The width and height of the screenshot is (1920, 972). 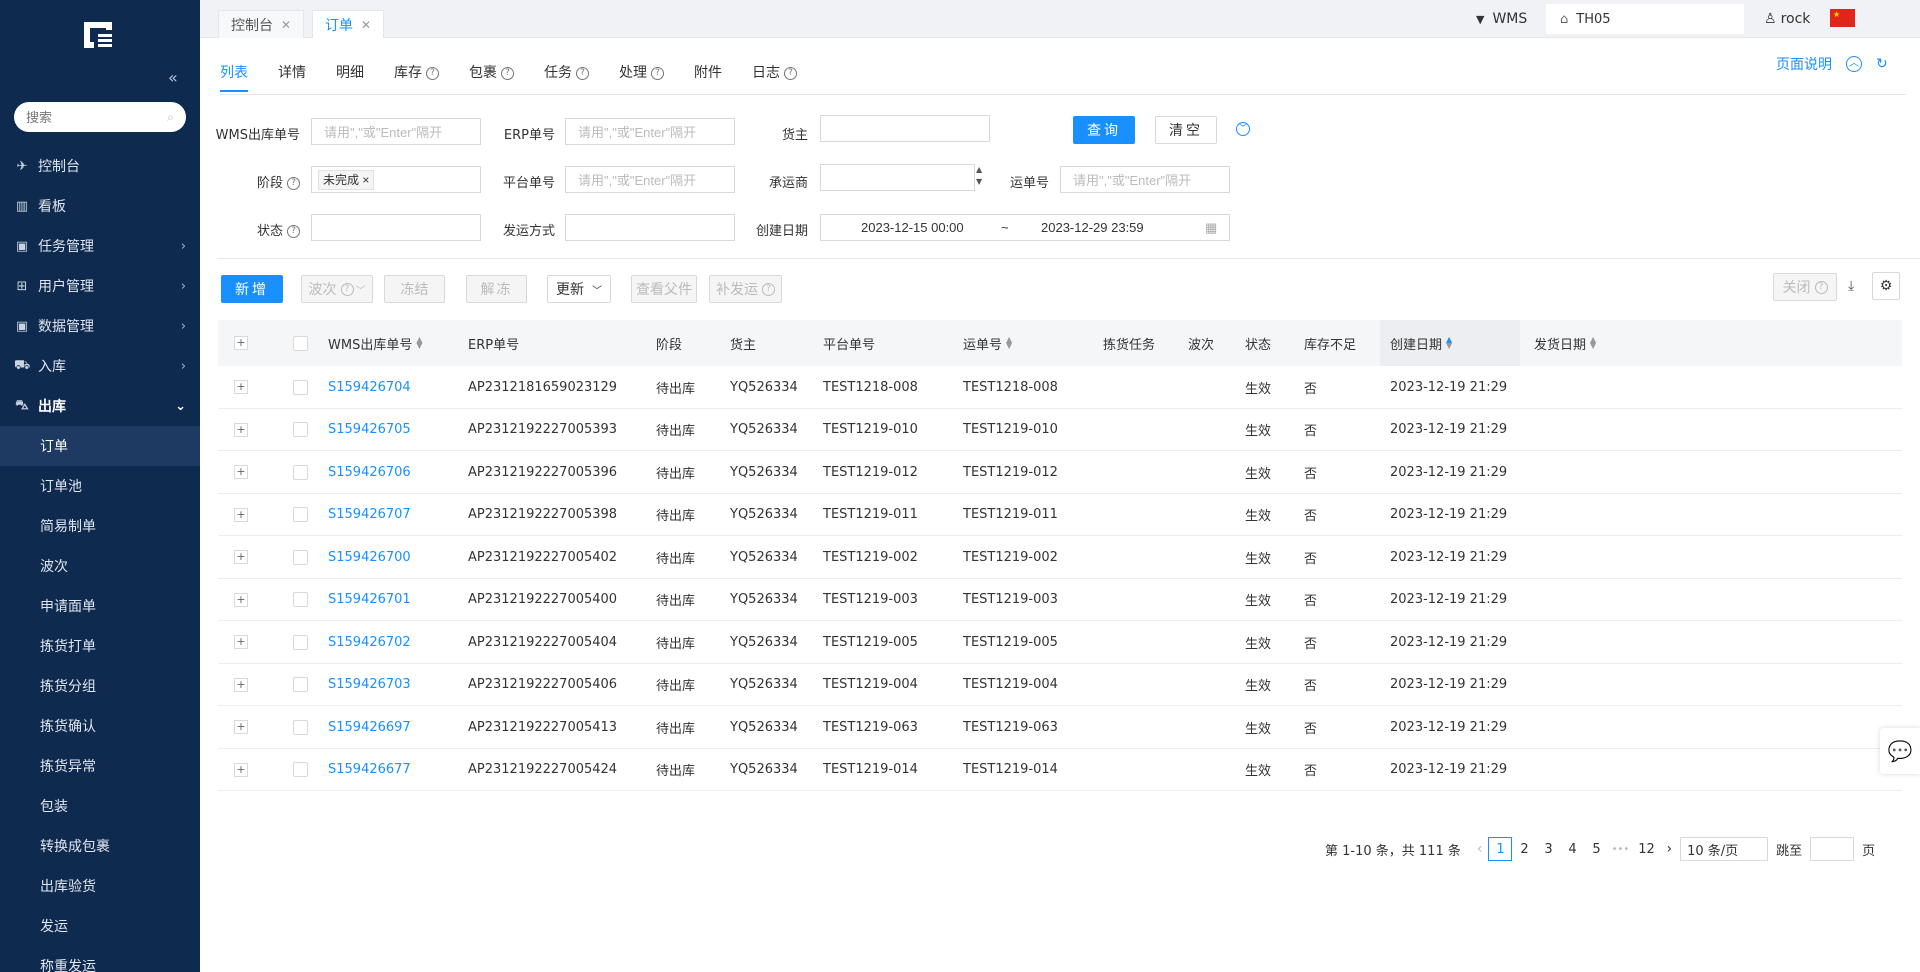 I want to click on cell-wms: S159426700, so click(x=369, y=557).